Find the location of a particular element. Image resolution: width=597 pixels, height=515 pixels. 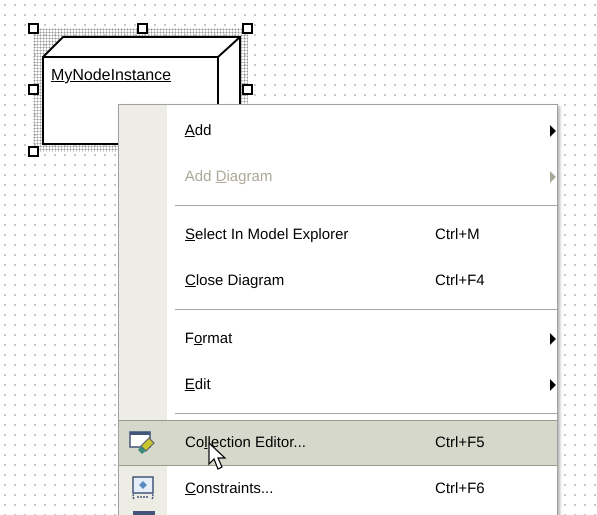

menu-item: Edit is located at coordinates (338, 385).